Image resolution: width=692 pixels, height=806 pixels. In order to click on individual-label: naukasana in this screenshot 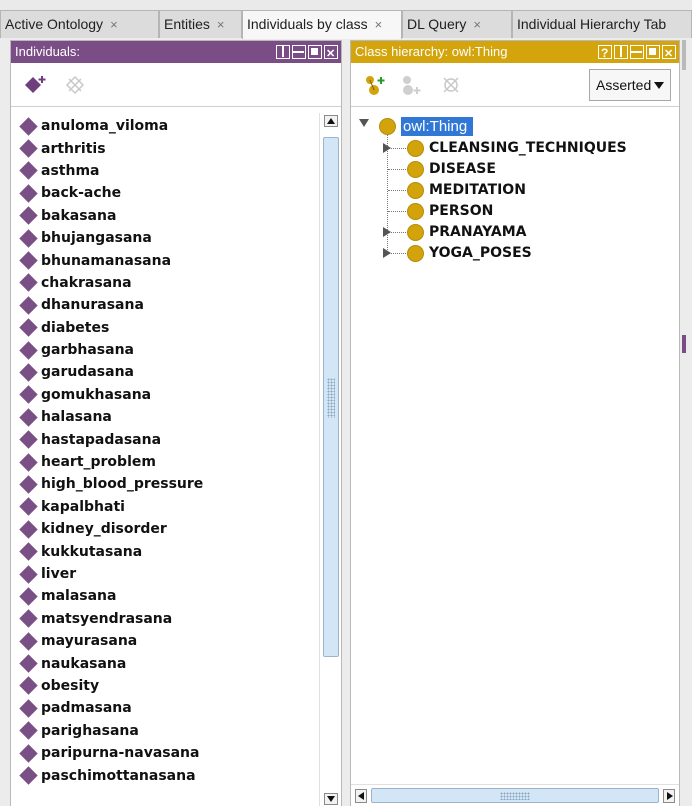, I will do `click(84, 663)`.